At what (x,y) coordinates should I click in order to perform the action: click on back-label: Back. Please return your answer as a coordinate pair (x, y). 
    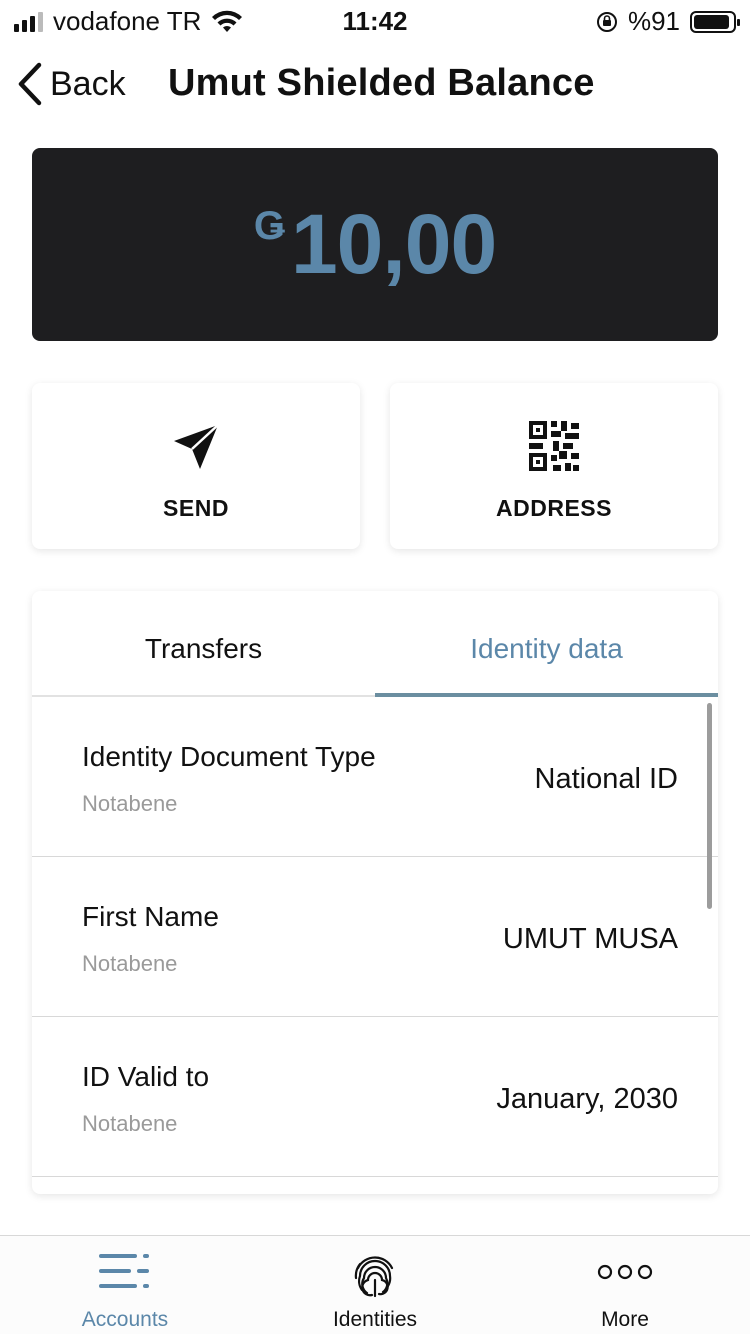
    Looking at the image, I should click on (88, 83).